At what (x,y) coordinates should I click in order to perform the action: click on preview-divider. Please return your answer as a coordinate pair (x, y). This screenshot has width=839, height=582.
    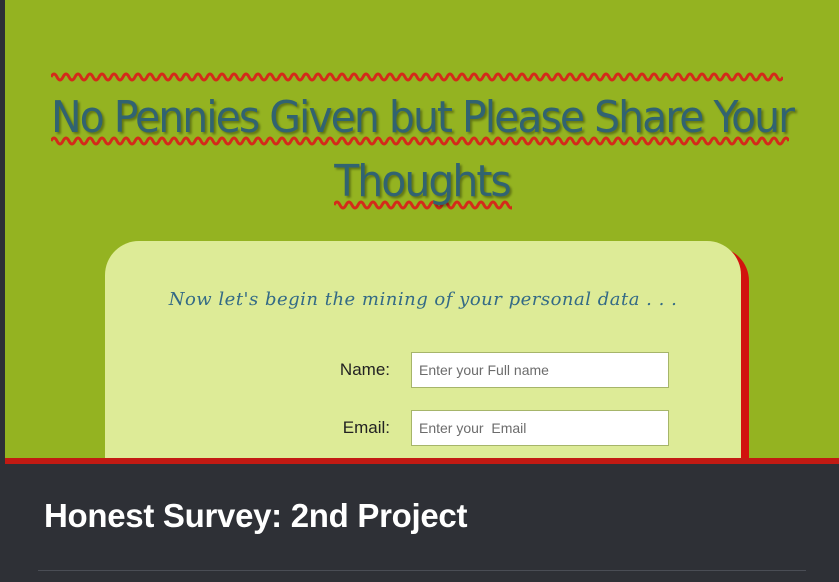
    Looking at the image, I should click on (422, 461).